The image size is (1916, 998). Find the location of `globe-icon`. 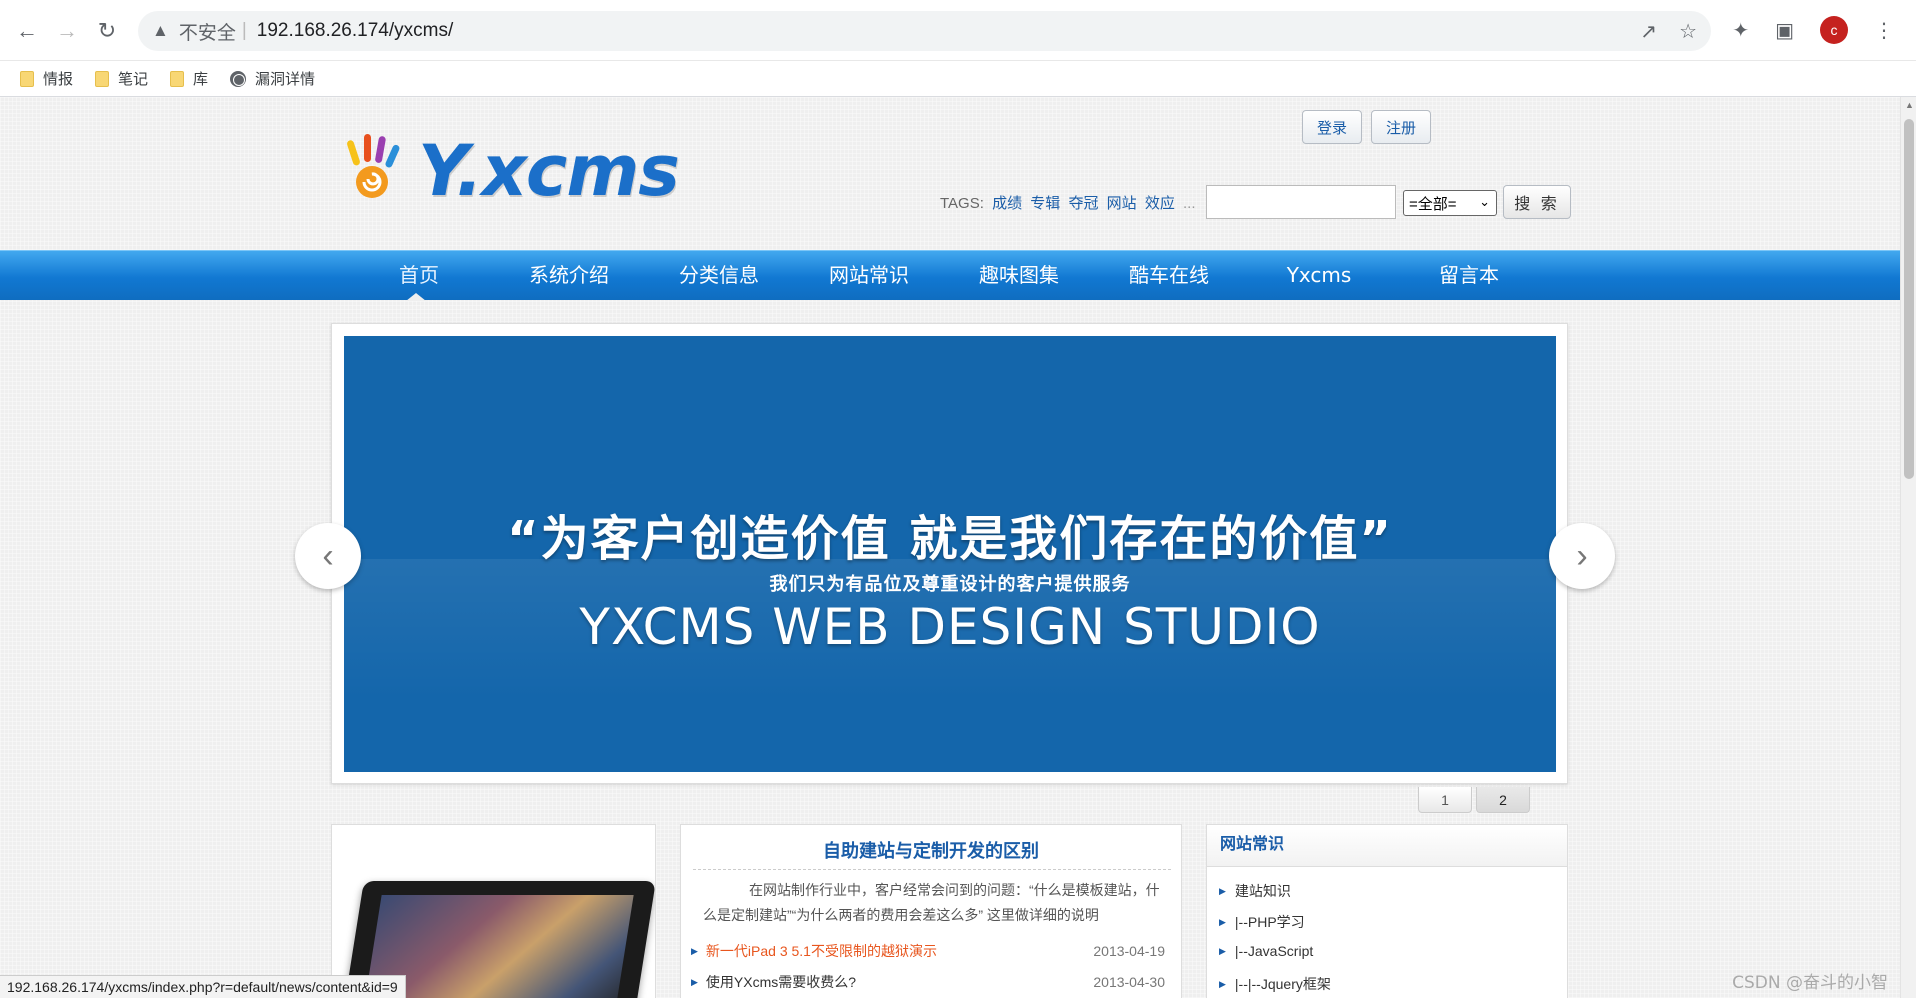

globe-icon is located at coordinates (238, 78).